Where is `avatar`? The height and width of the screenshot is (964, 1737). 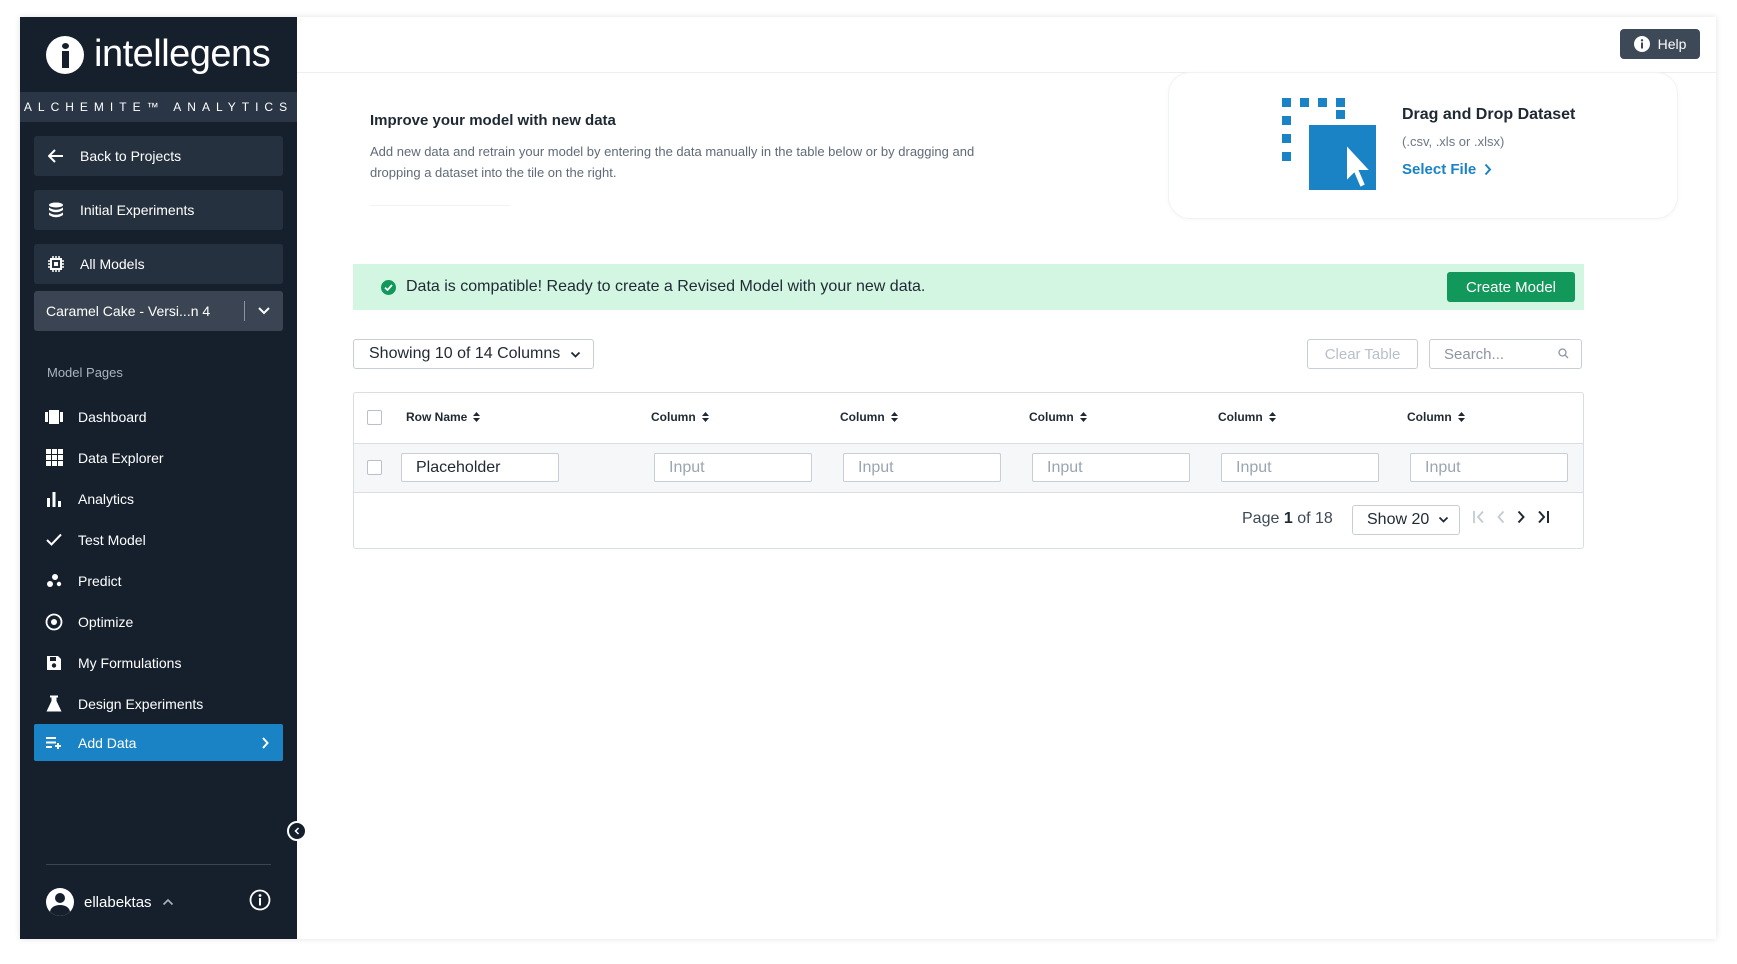 avatar is located at coordinates (60, 902).